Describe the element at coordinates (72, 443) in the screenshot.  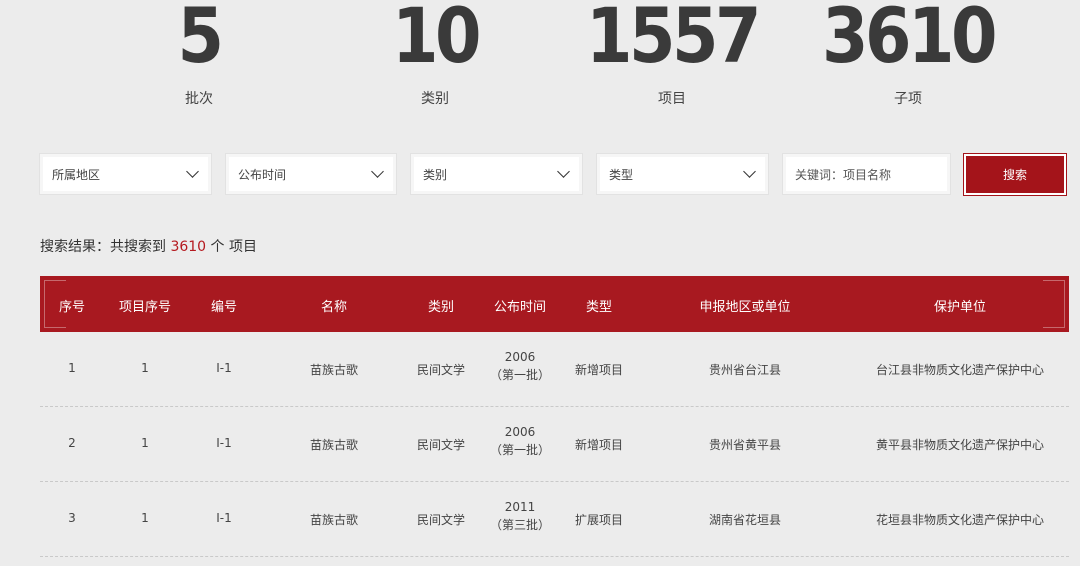
I see `cell-seq: 2` at that location.